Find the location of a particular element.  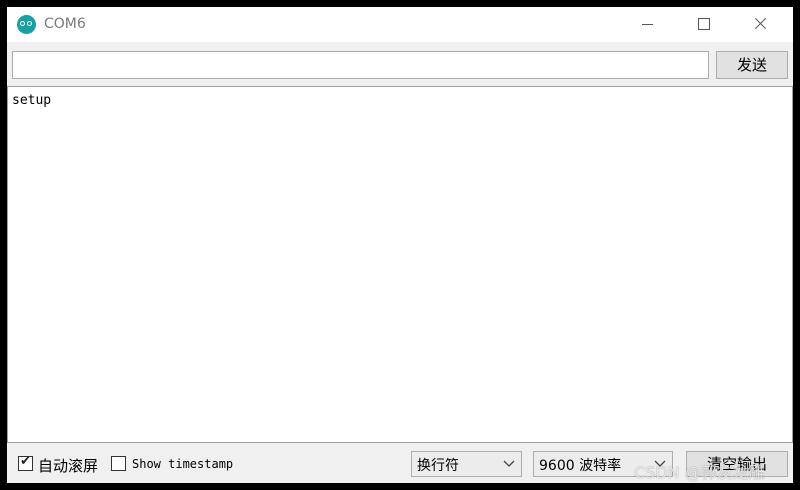

show-timestamp-label: Show timestamp is located at coordinates (183, 464).